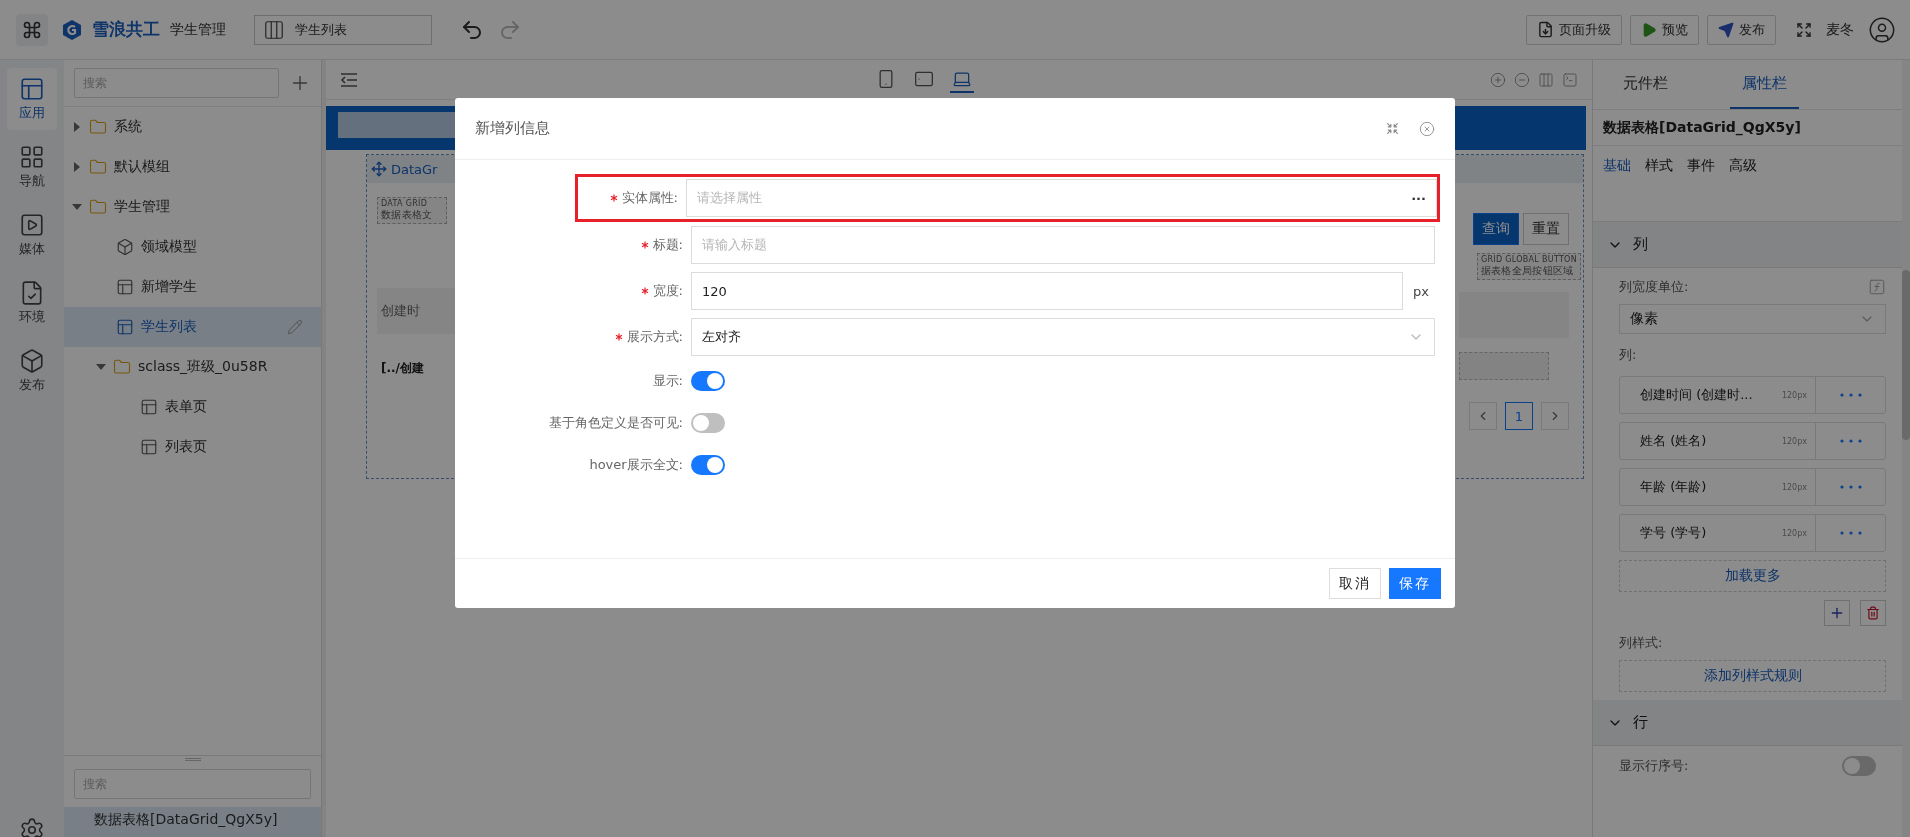 The width and height of the screenshot is (1910, 837). What do you see at coordinates (1418, 198) in the screenshot?
I see `more-icon: ···` at bounding box center [1418, 198].